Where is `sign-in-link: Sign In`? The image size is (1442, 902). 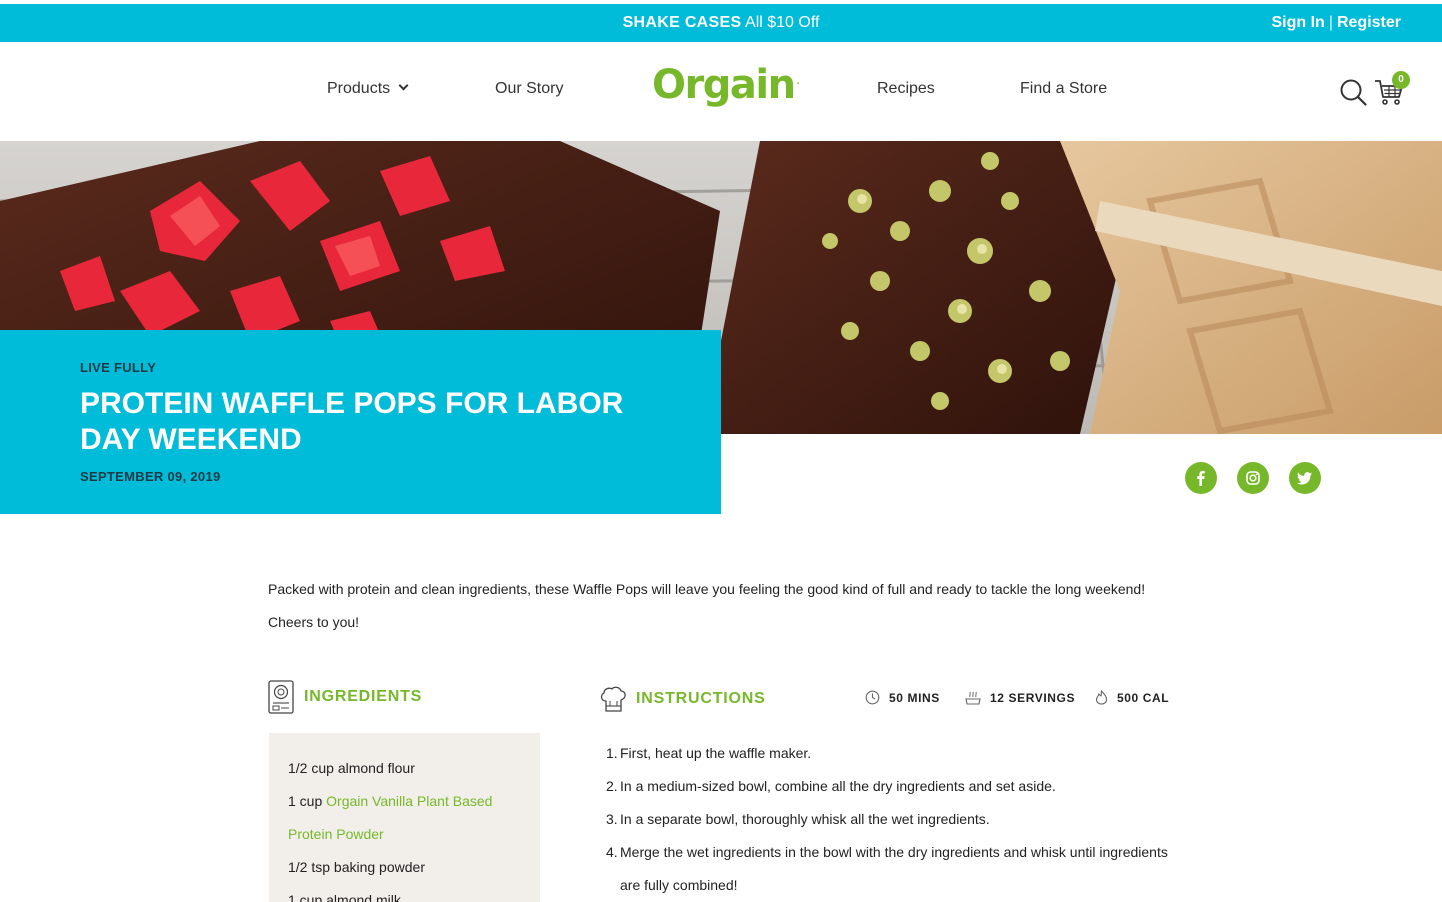
sign-in-link: Sign In is located at coordinates (1297, 22).